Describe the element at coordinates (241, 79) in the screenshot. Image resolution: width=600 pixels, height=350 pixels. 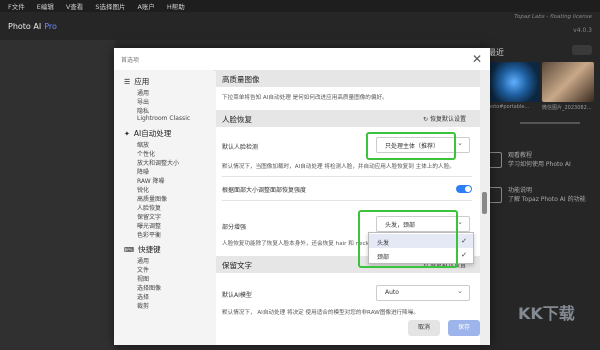
I see `hq-title: 高质量图像` at that location.